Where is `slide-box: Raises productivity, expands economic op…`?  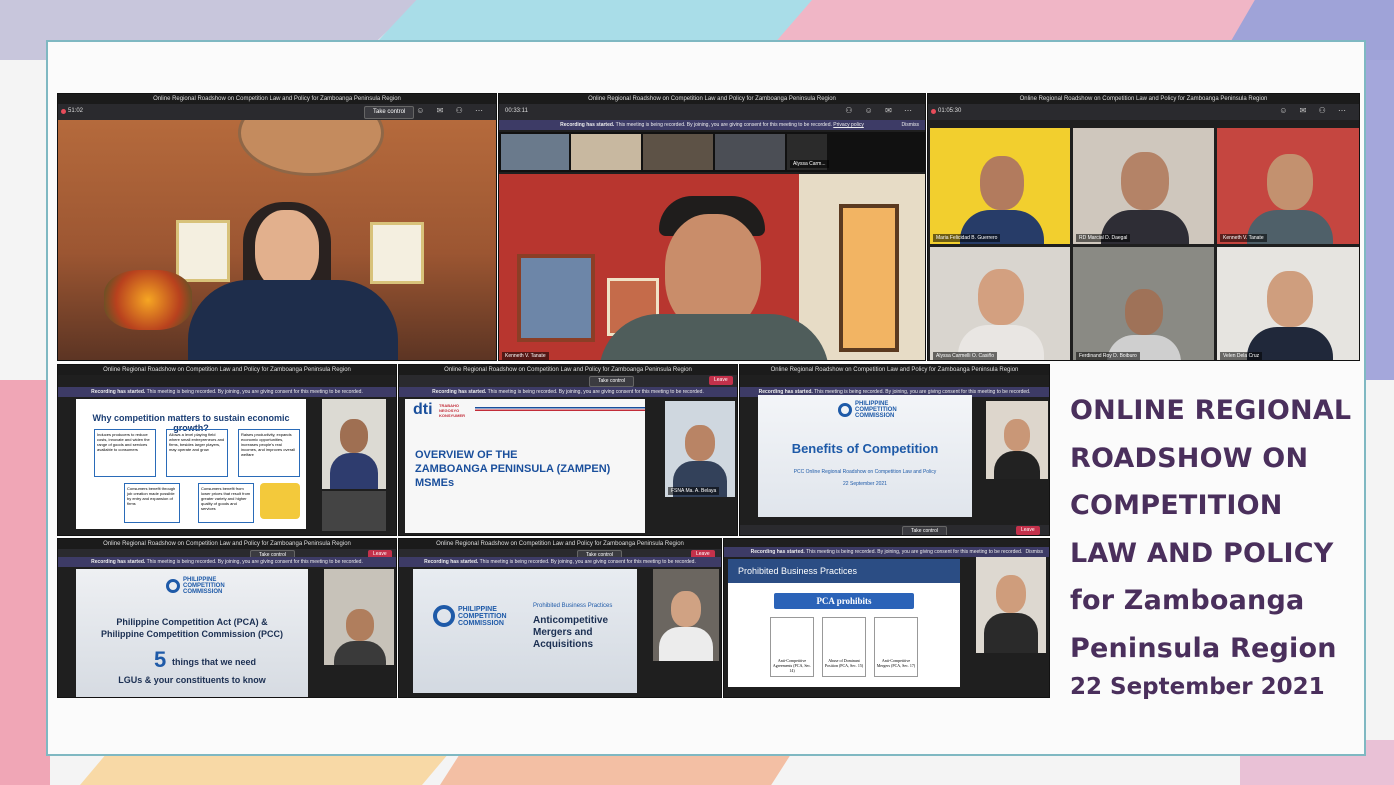
slide-box: Raises productivity, expands economic op… is located at coordinates (269, 453).